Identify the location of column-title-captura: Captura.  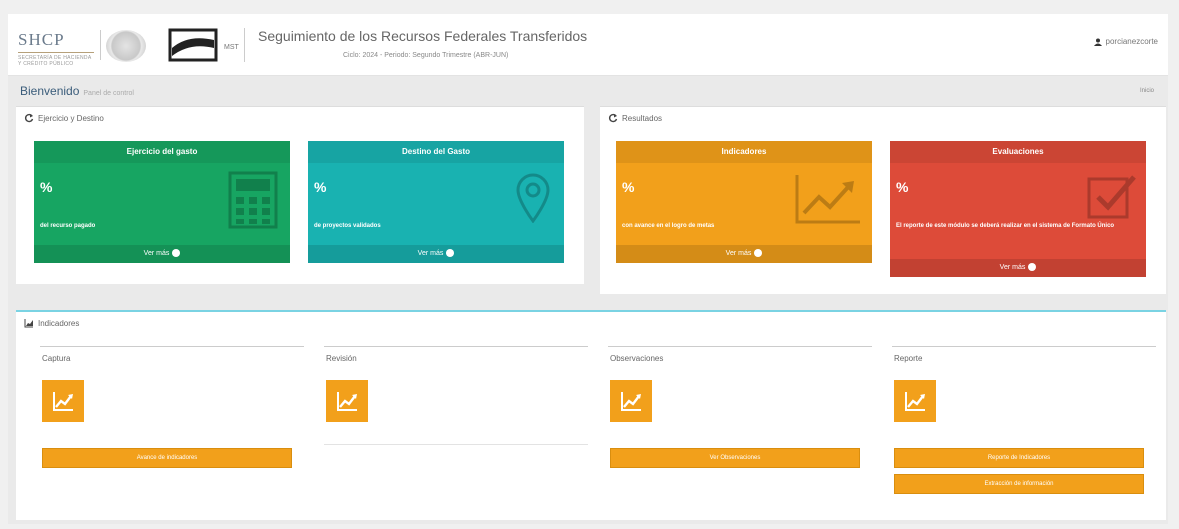
(56, 358).